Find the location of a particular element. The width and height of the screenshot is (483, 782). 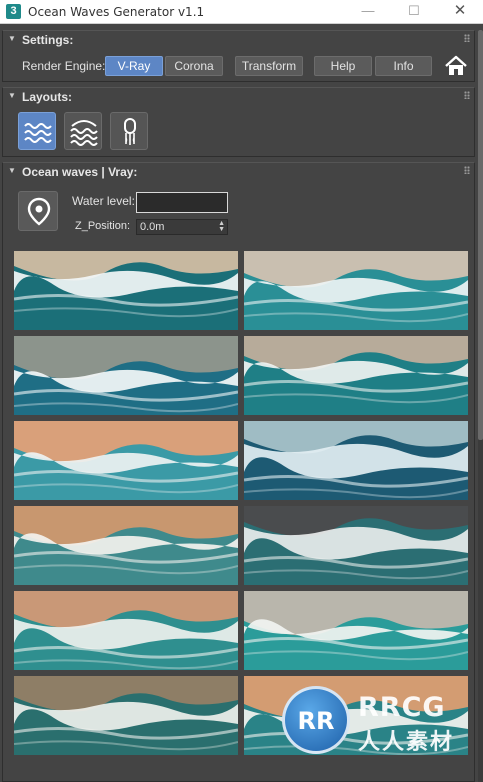

scrollbar-thumb is located at coordinates (480, 235).